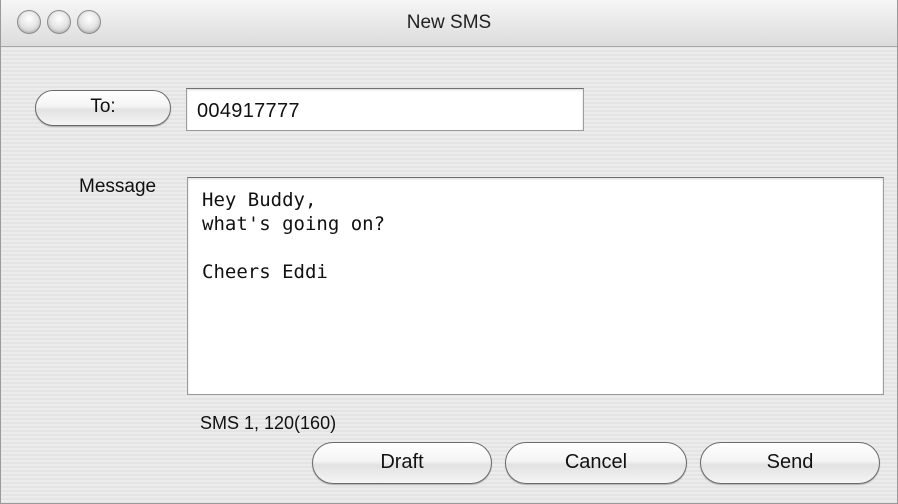 Image resolution: width=898 pixels, height=504 pixels. I want to click on cancel-button: Cancel, so click(596, 463).